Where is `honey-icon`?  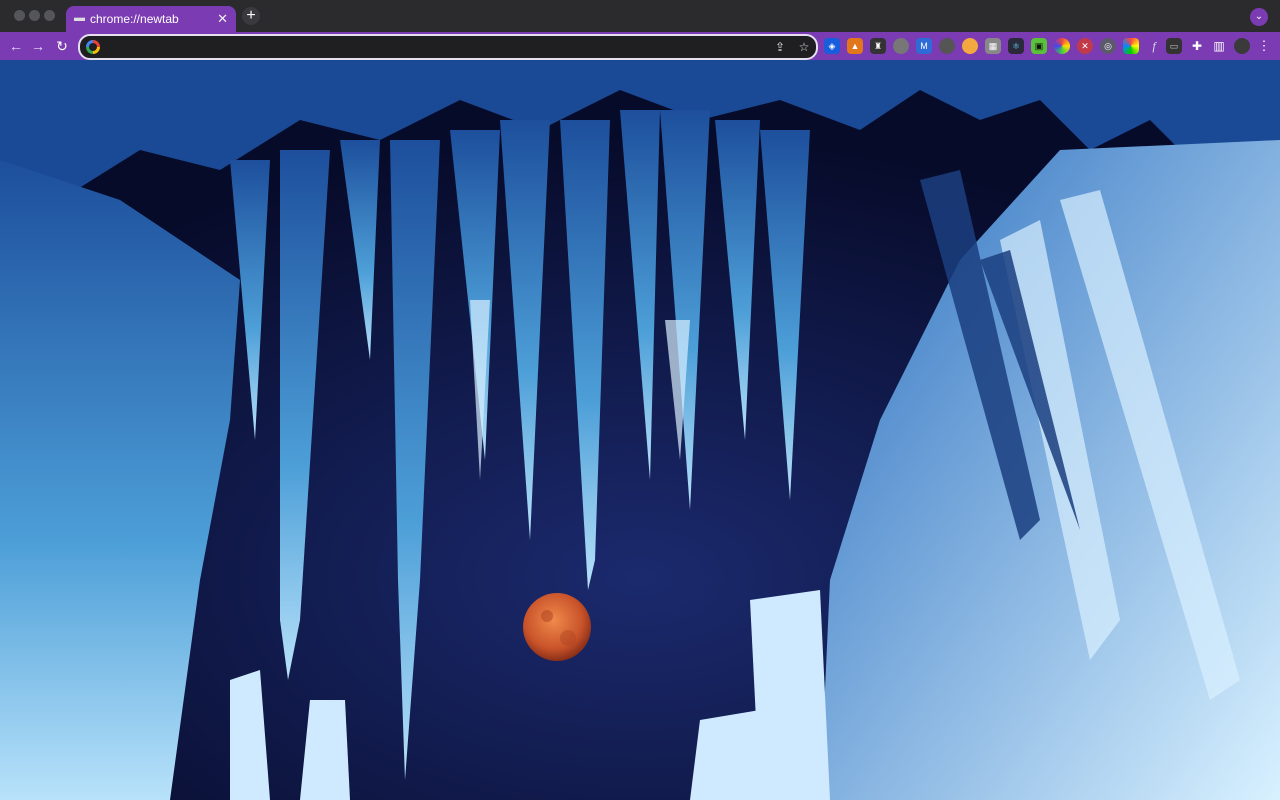 honey-icon is located at coordinates (970, 46).